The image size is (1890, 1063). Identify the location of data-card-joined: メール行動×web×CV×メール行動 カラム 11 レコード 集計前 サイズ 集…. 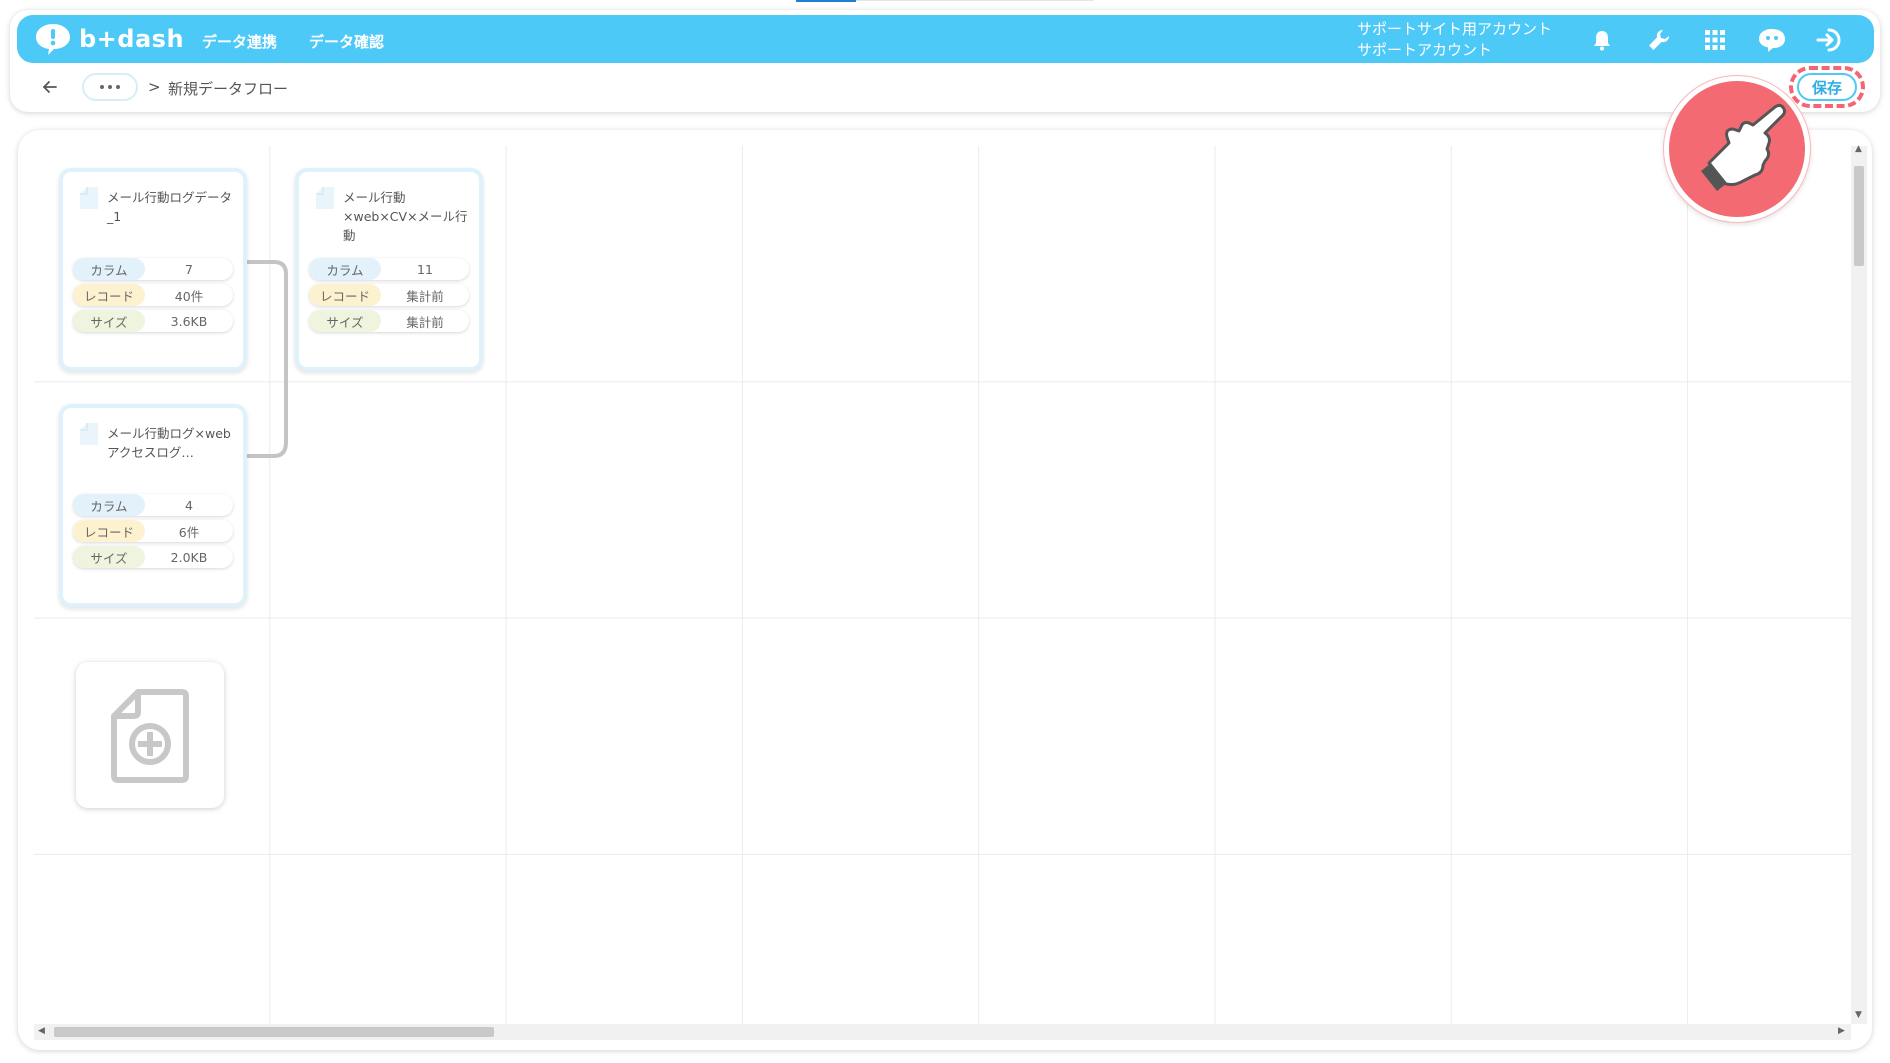
(389, 269).